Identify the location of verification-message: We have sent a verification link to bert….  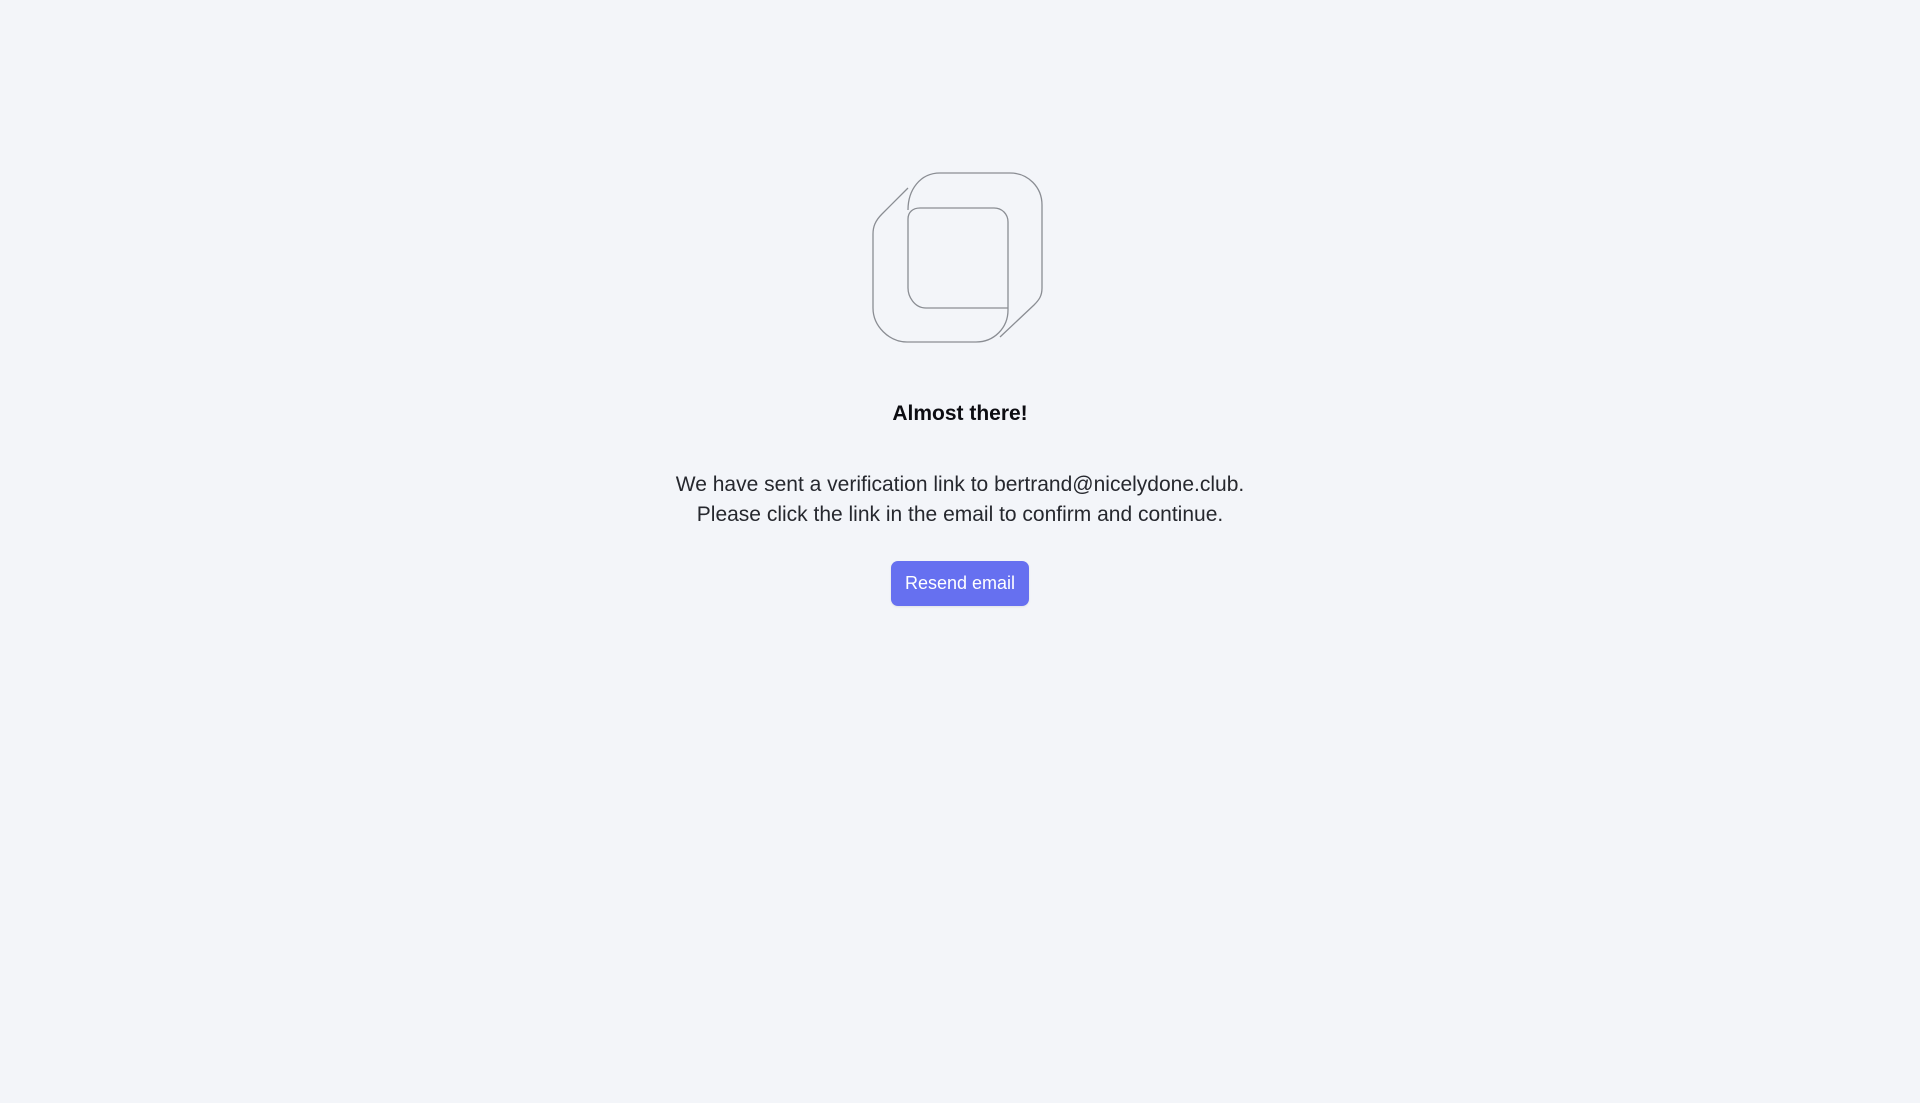
(960, 500).